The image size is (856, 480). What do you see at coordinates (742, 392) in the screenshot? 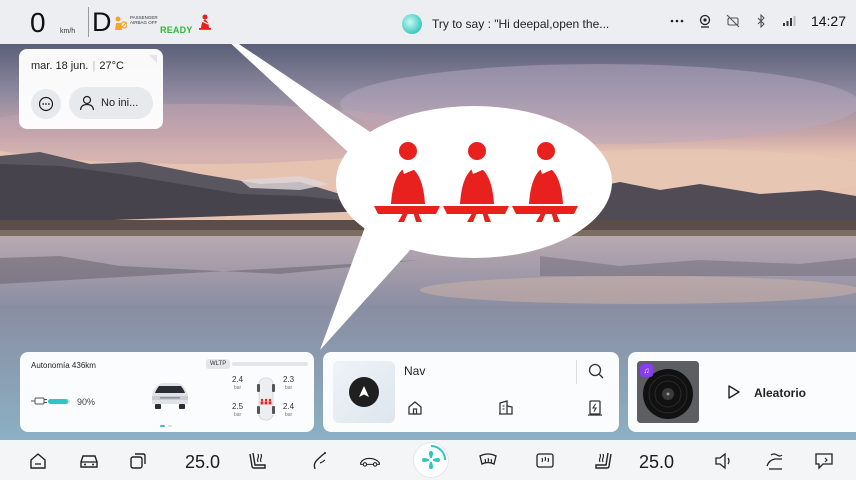
I see `media-card: ♫ Aleatorio` at bounding box center [742, 392].